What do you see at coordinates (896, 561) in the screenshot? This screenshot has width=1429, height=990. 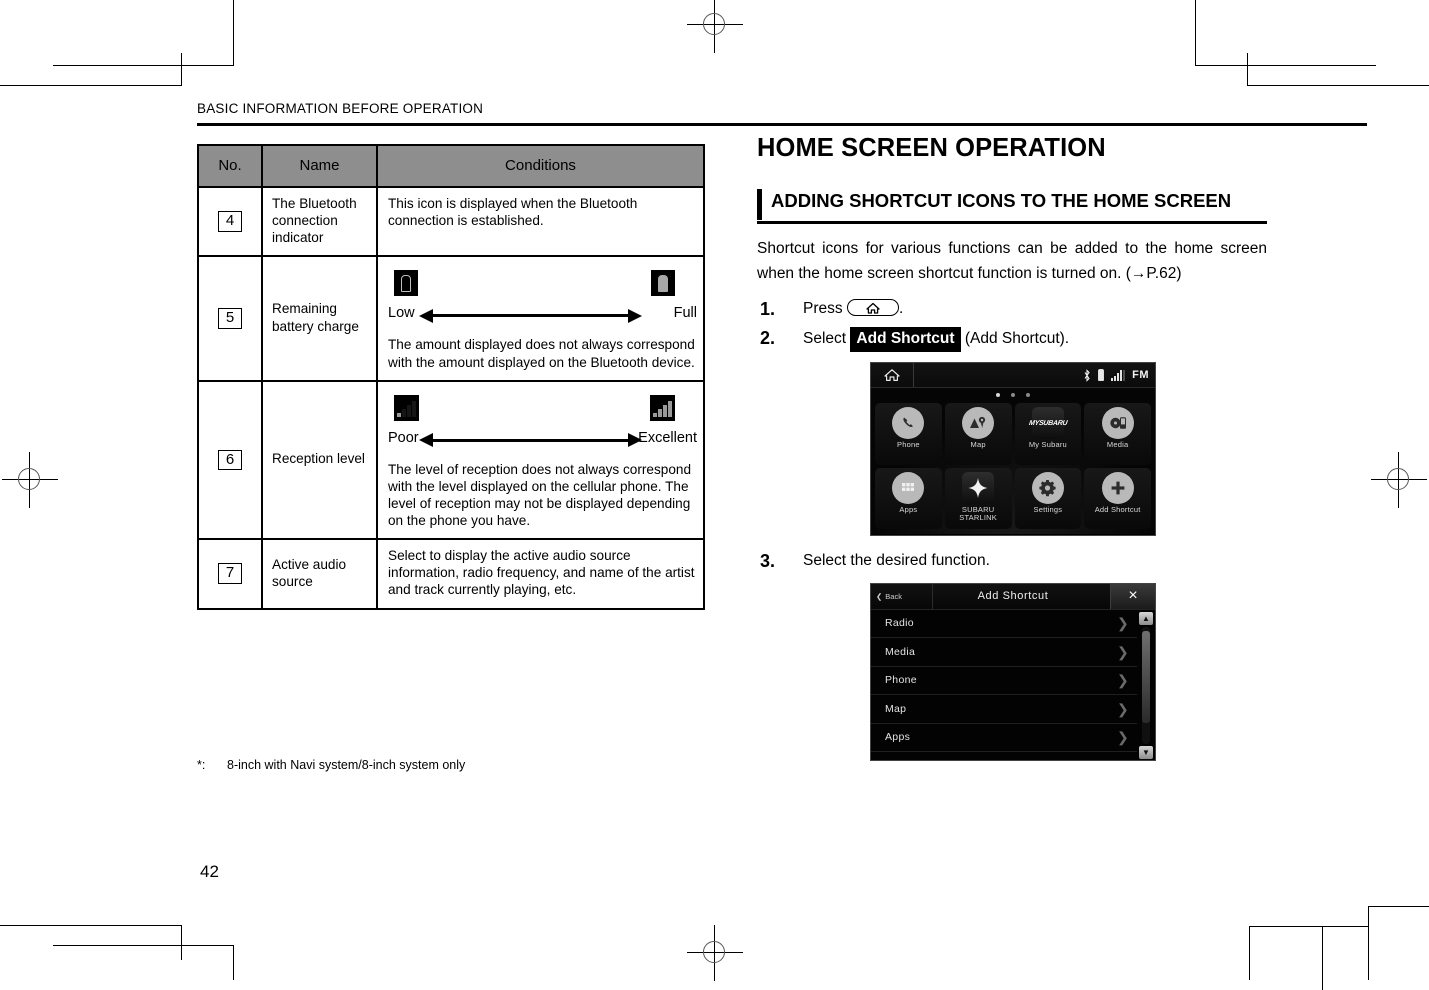 I see `step-text: Select the desired function.` at bounding box center [896, 561].